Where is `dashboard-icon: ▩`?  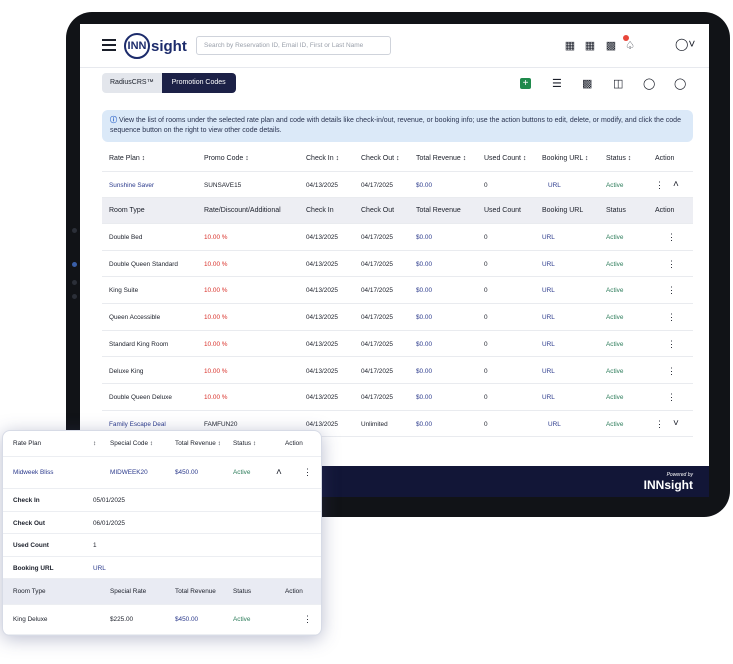 dashboard-icon: ▩ is located at coordinates (611, 45).